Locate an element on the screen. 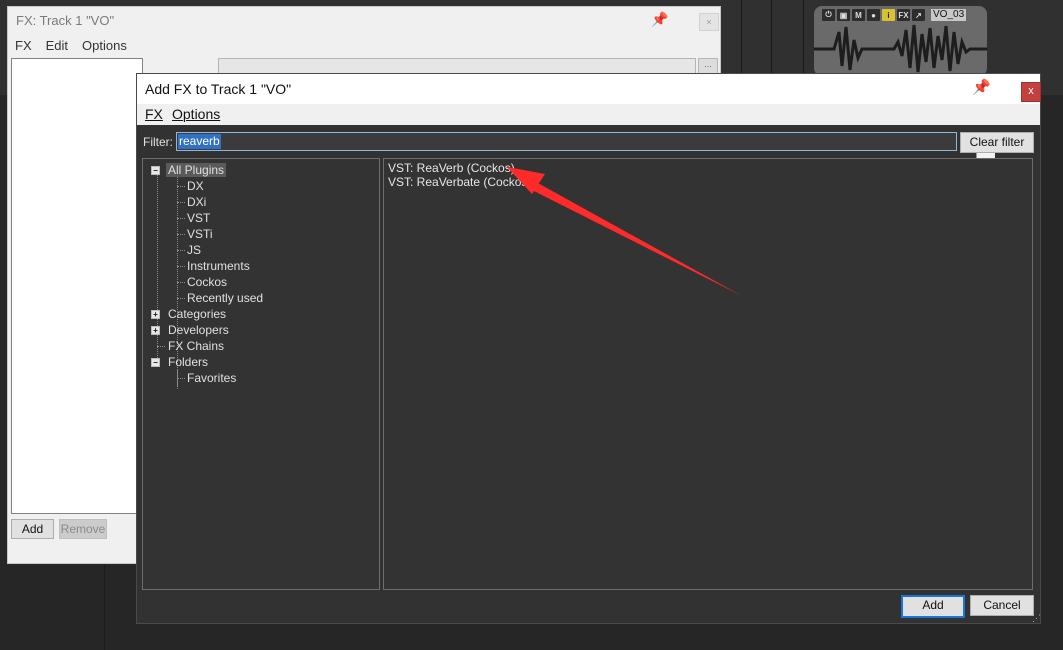 Image resolution: width=1063 pixels, height=650 pixels. filter-text: reaverb is located at coordinates (199, 141).